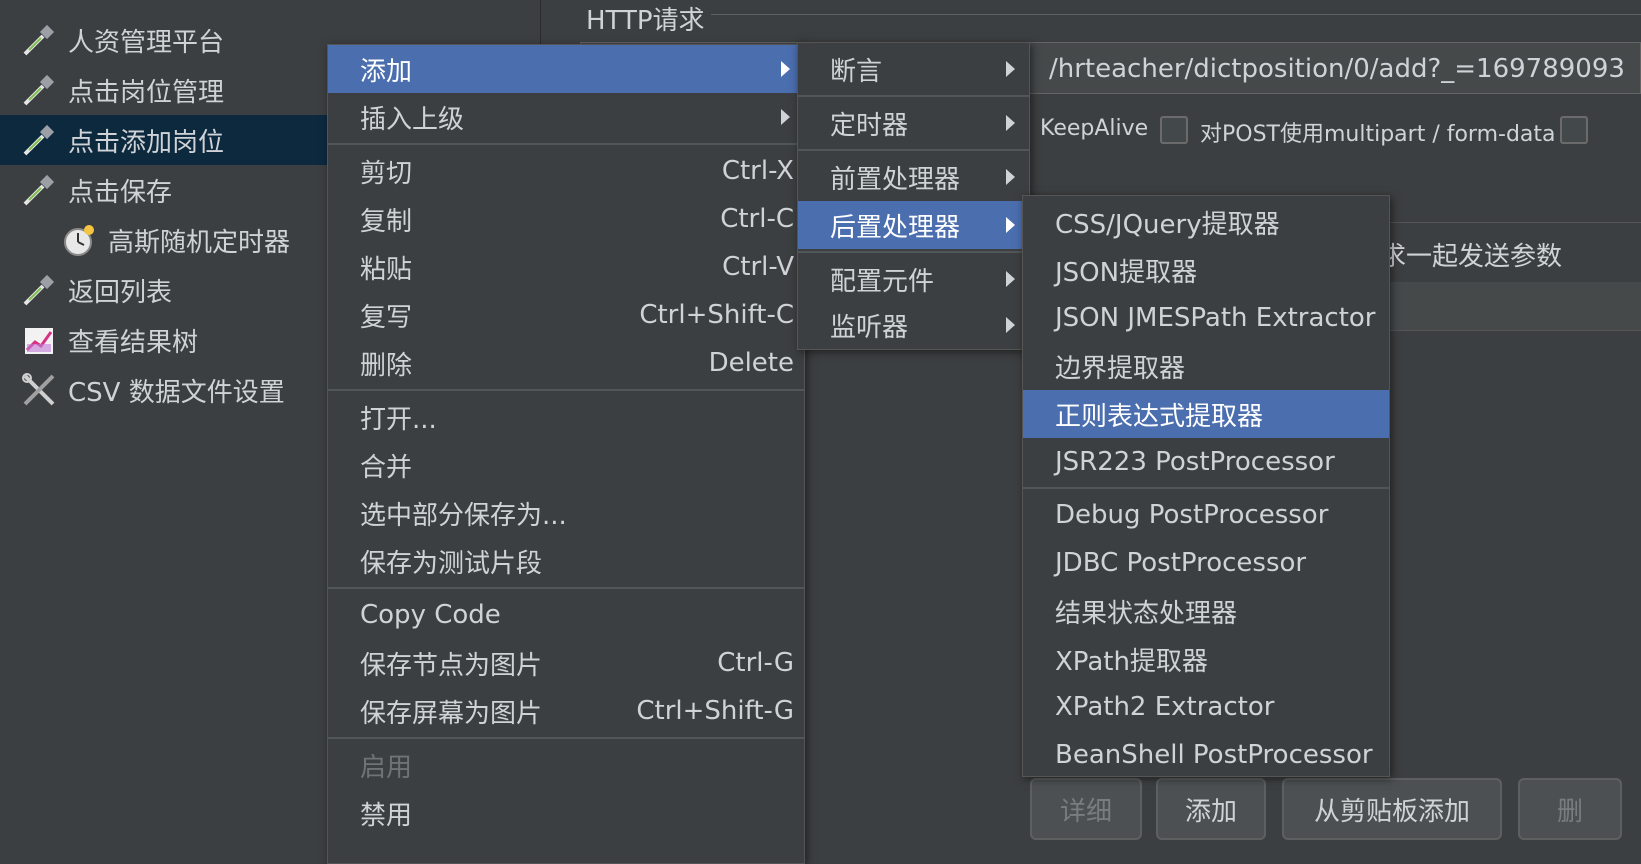 The width and height of the screenshot is (1641, 864). Describe the element at coordinates (1206, 611) in the screenshot. I see `submenu-item-result-status-handler: 结果状态处理器` at that location.